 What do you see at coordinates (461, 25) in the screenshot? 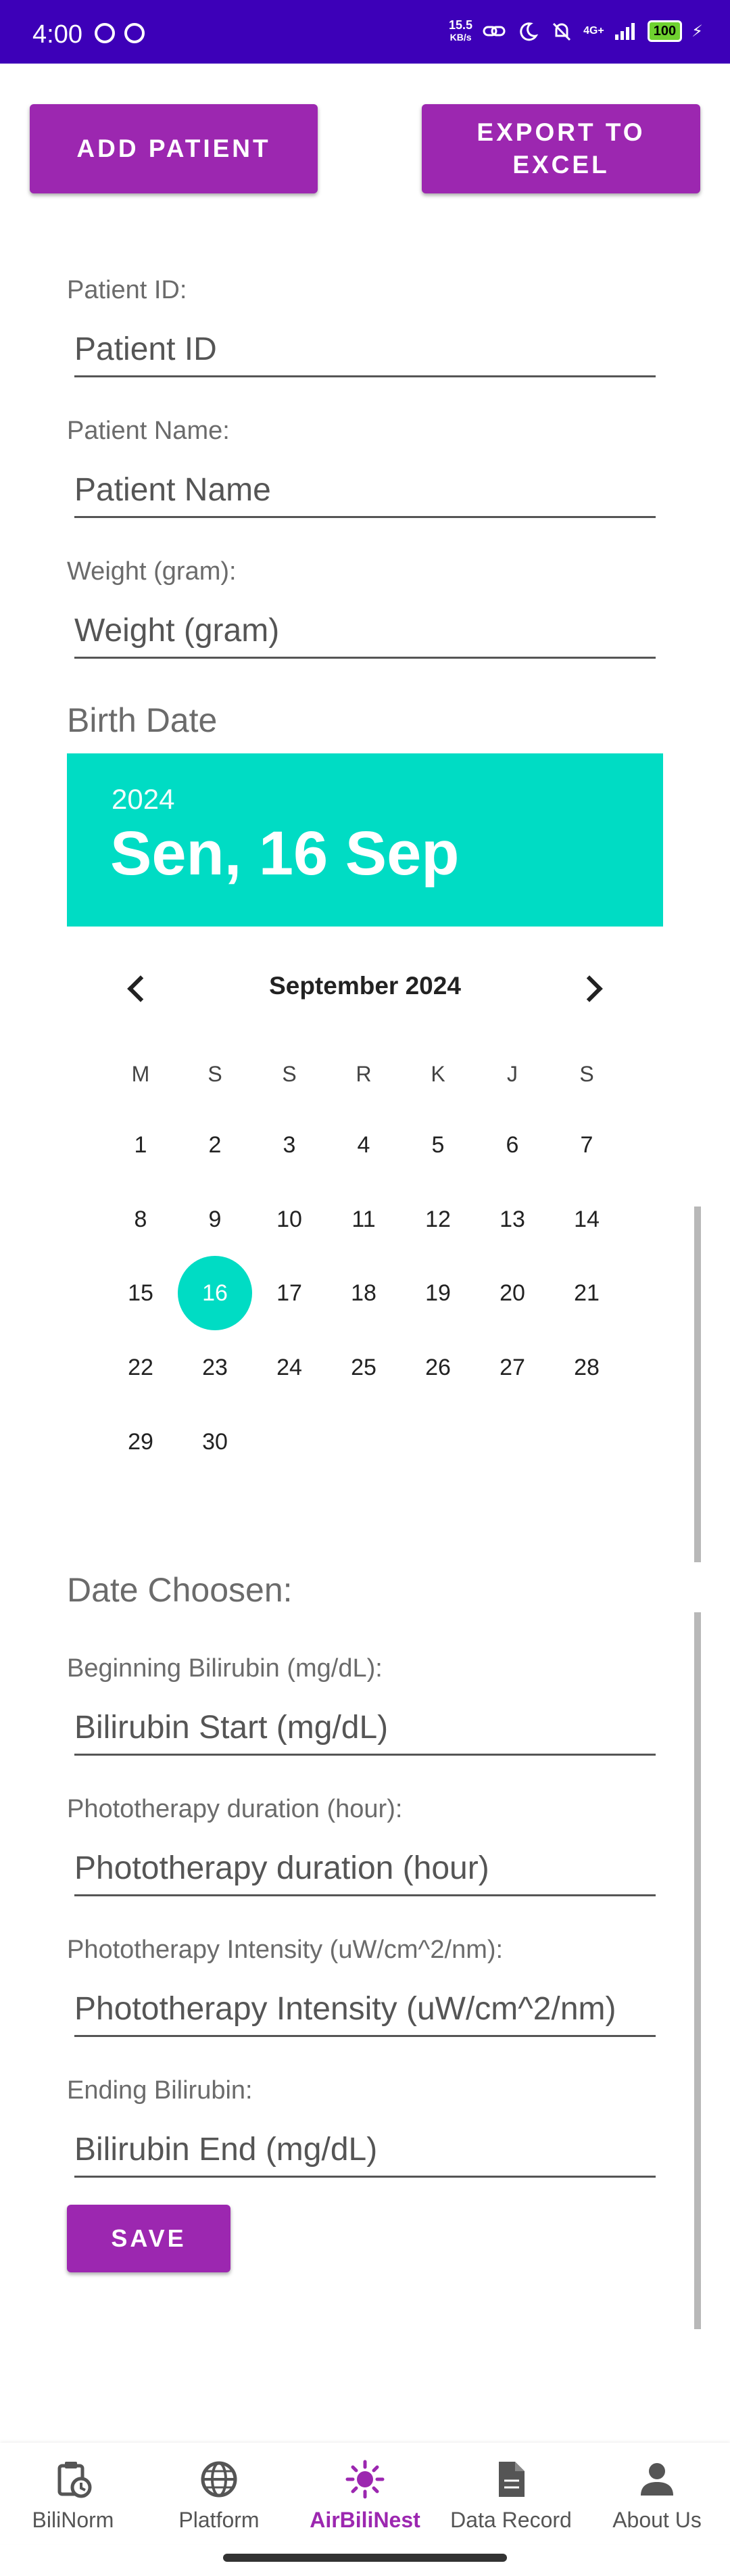
I see `speed-value: 15.5` at bounding box center [461, 25].